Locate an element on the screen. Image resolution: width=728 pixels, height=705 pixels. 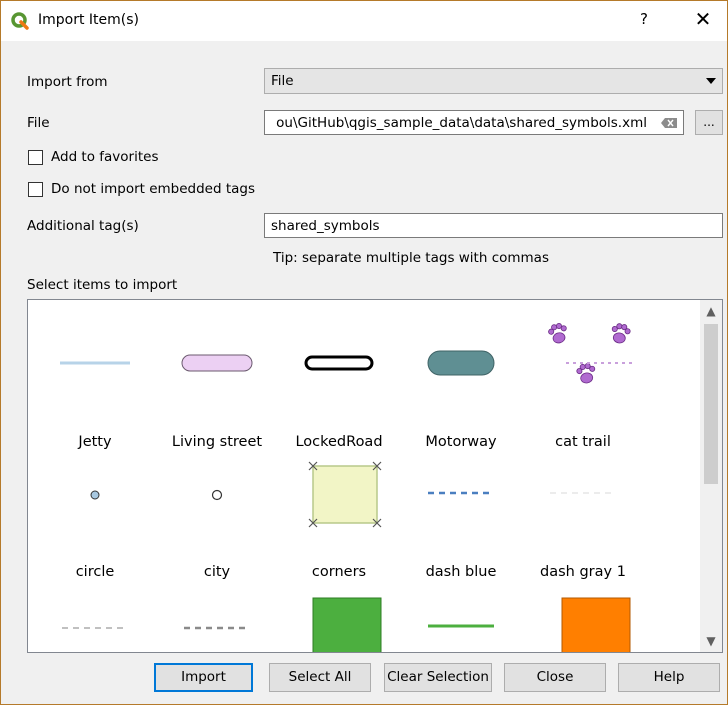
select-items-label: Select items to import is located at coordinates (102, 285).